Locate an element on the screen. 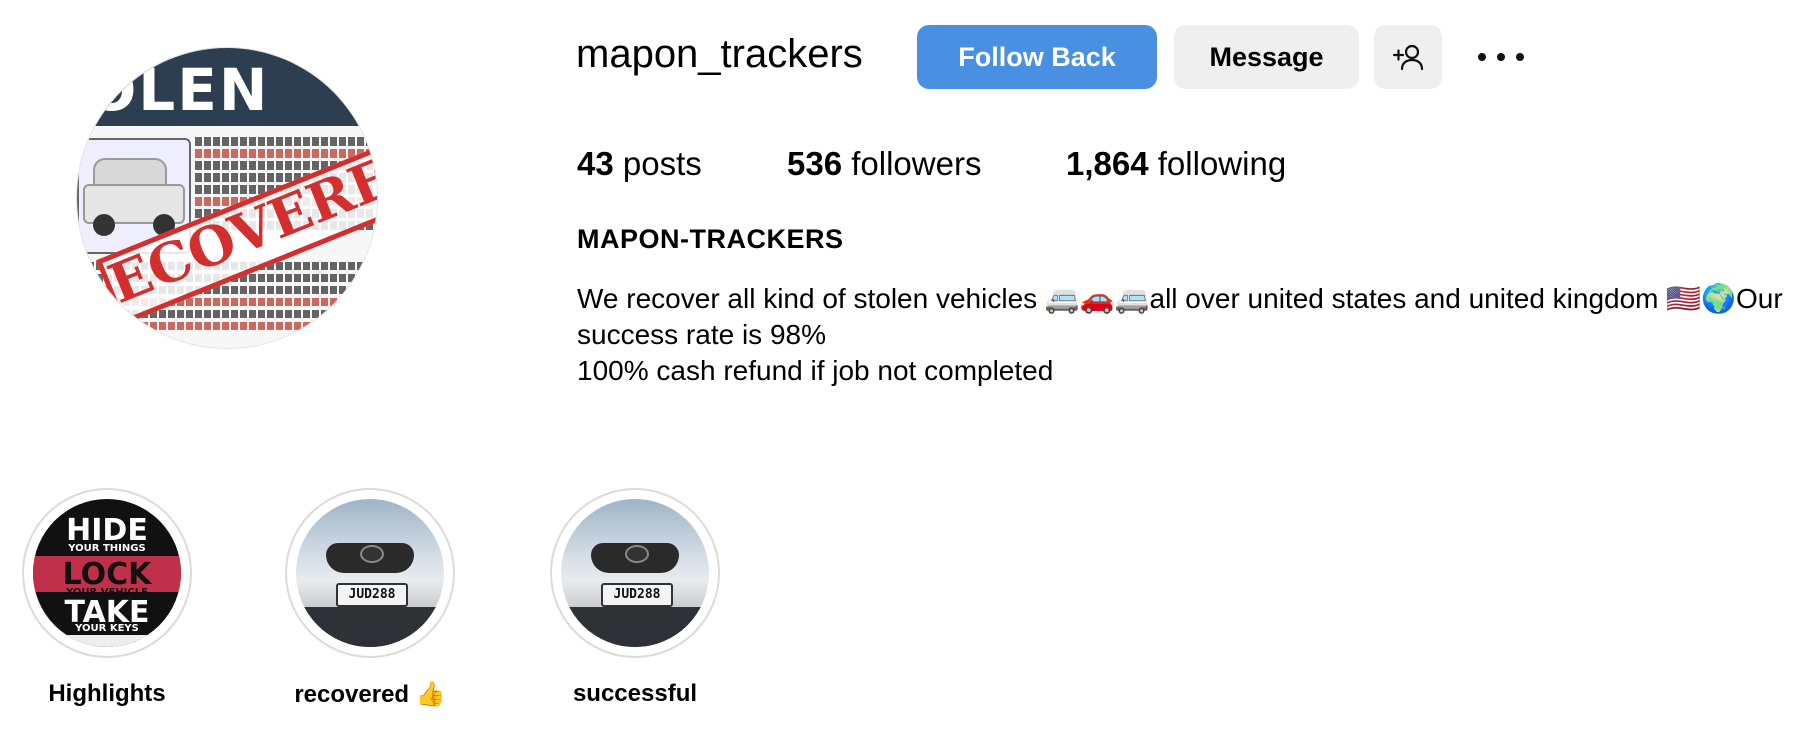 This screenshot has height=737, width=1819. avatar-image: OLEN ECOVERED is located at coordinates (227, 198).